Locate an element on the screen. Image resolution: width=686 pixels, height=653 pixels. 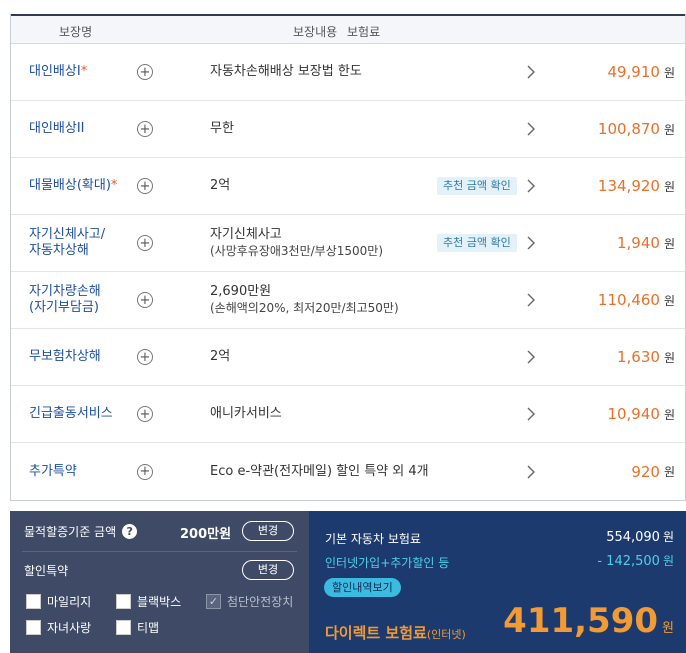
coverage-name: 대인배상II is located at coordinates (57, 128).